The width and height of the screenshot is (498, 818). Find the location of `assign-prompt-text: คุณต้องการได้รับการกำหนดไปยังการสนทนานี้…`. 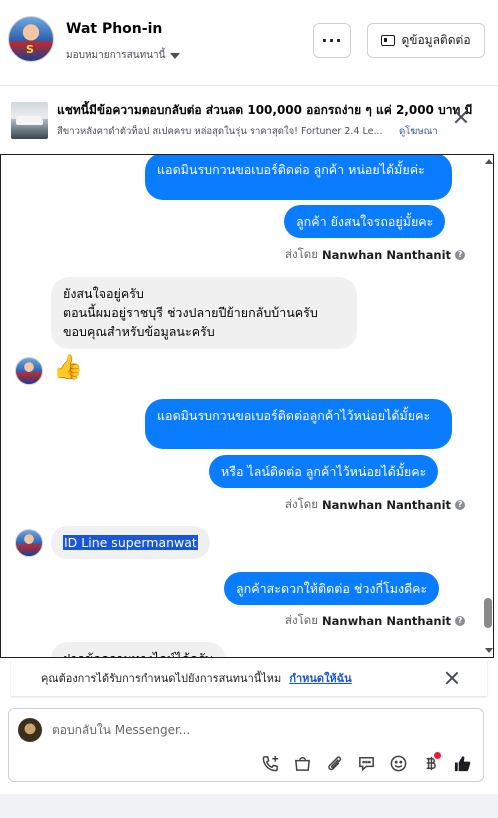

assign-prompt-text: คุณต้องการได้รับการกำหนดไปยังการสนทนานี้… is located at coordinates (161, 678).